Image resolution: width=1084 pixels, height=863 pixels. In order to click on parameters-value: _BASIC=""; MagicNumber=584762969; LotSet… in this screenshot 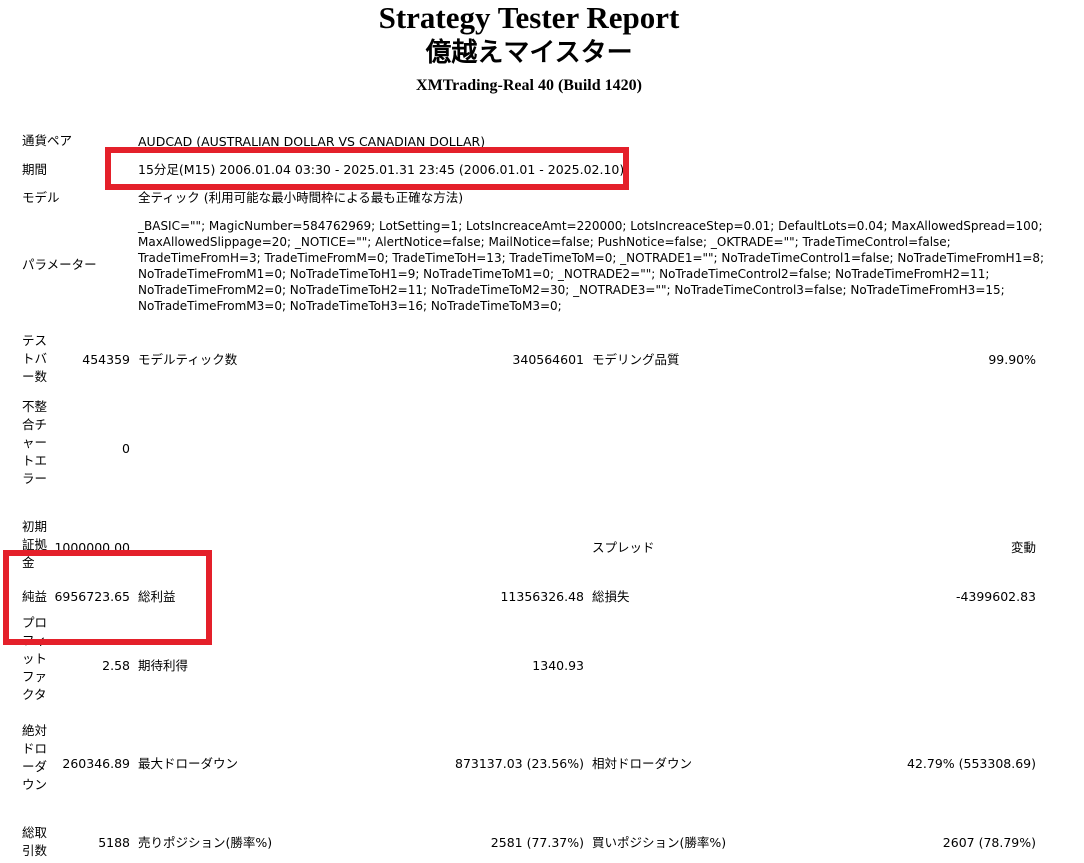, I will do `click(591, 266)`.